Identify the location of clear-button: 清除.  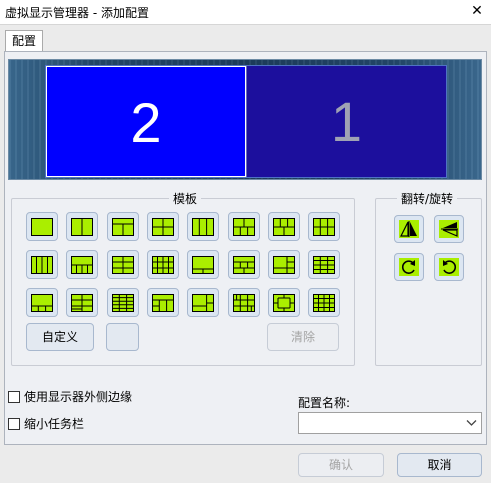
(303, 337).